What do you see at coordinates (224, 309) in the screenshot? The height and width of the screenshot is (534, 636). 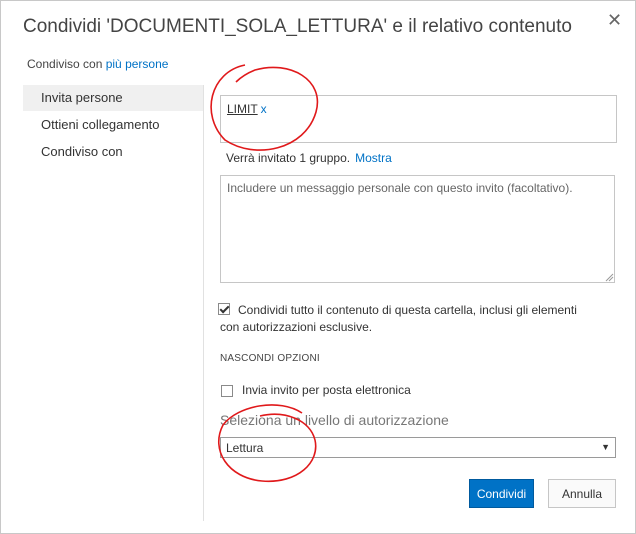 I see `share-all-checkbox` at bounding box center [224, 309].